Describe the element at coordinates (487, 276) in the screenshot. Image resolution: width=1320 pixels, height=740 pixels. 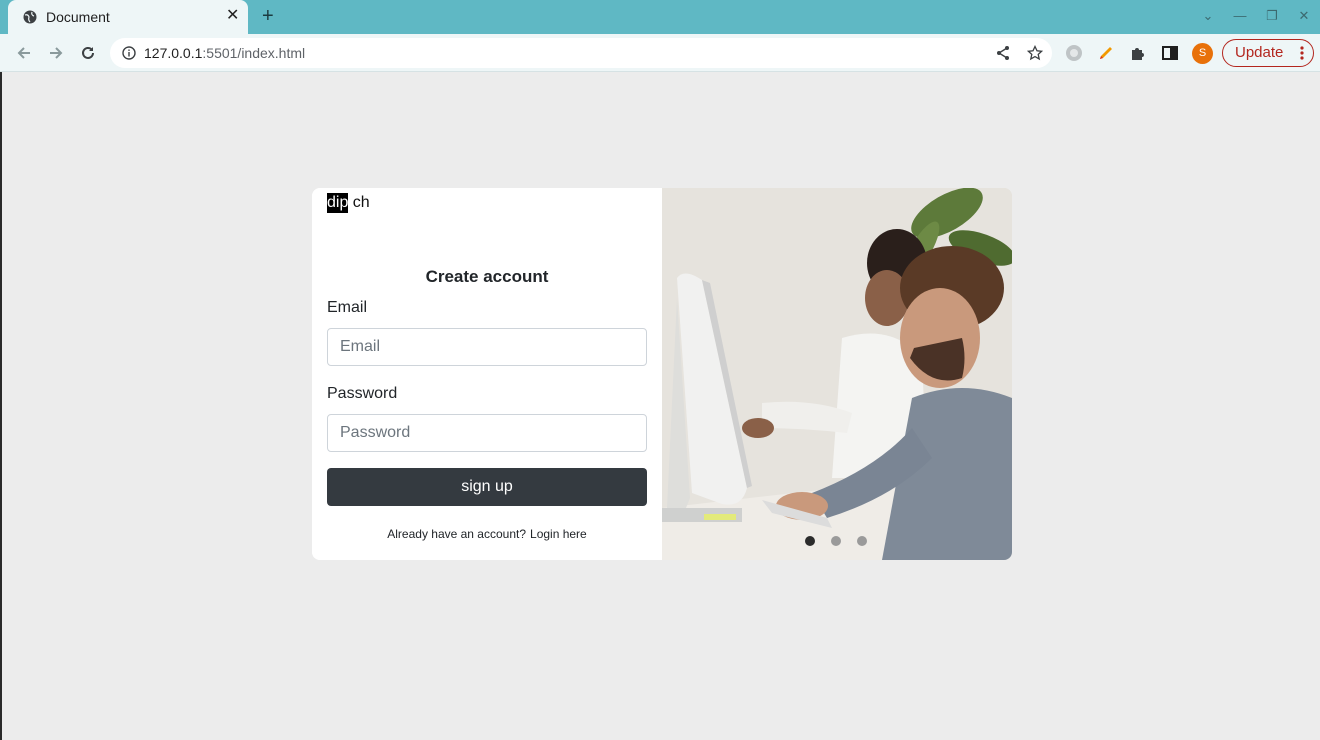
I see `form-title: Create account` at that location.